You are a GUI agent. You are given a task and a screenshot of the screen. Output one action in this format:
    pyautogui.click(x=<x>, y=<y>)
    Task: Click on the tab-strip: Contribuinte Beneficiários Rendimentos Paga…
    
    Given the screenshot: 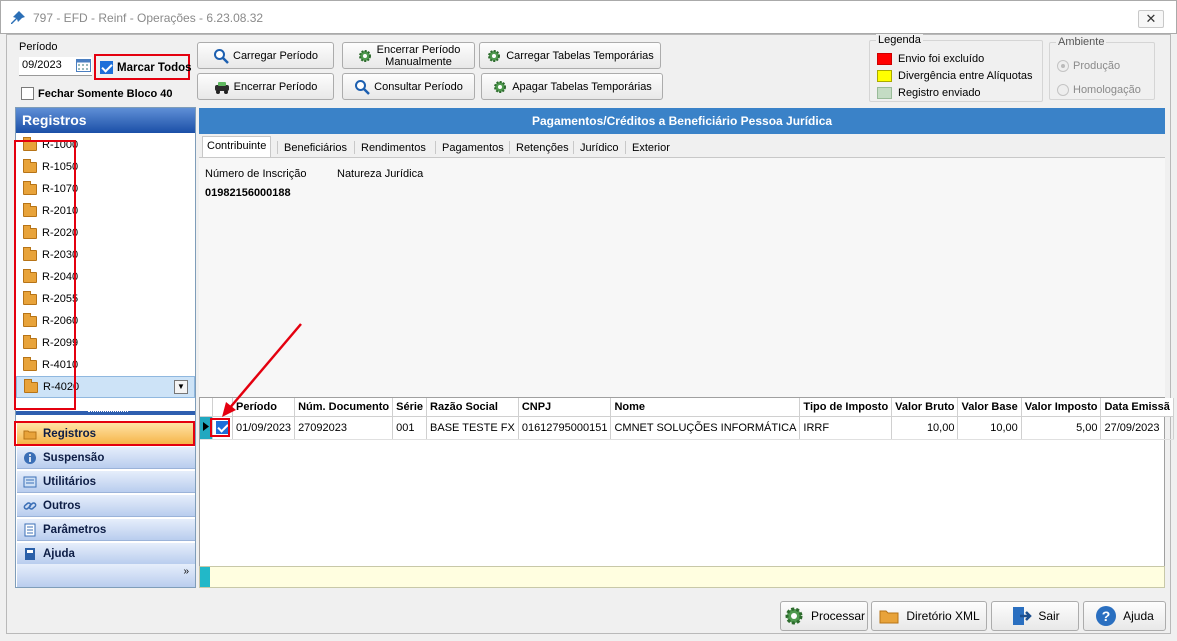 What is the action you would take?
    pyautogui.click(x=682, y=147)
    